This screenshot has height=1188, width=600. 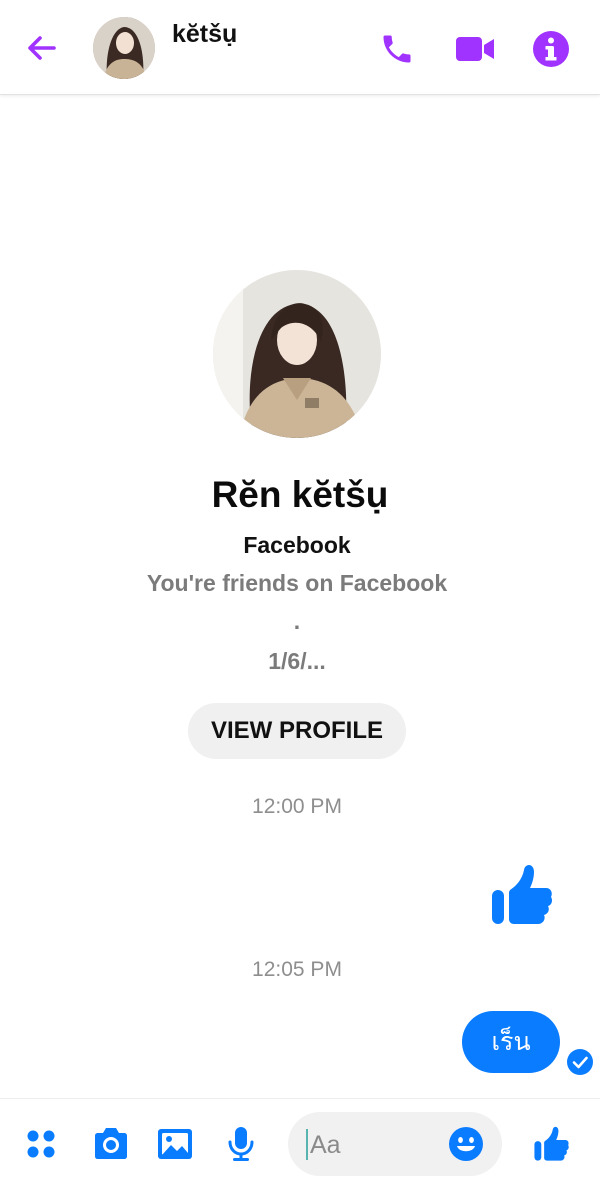 I want to click on apps-icon, so click(x=41, y=1144).